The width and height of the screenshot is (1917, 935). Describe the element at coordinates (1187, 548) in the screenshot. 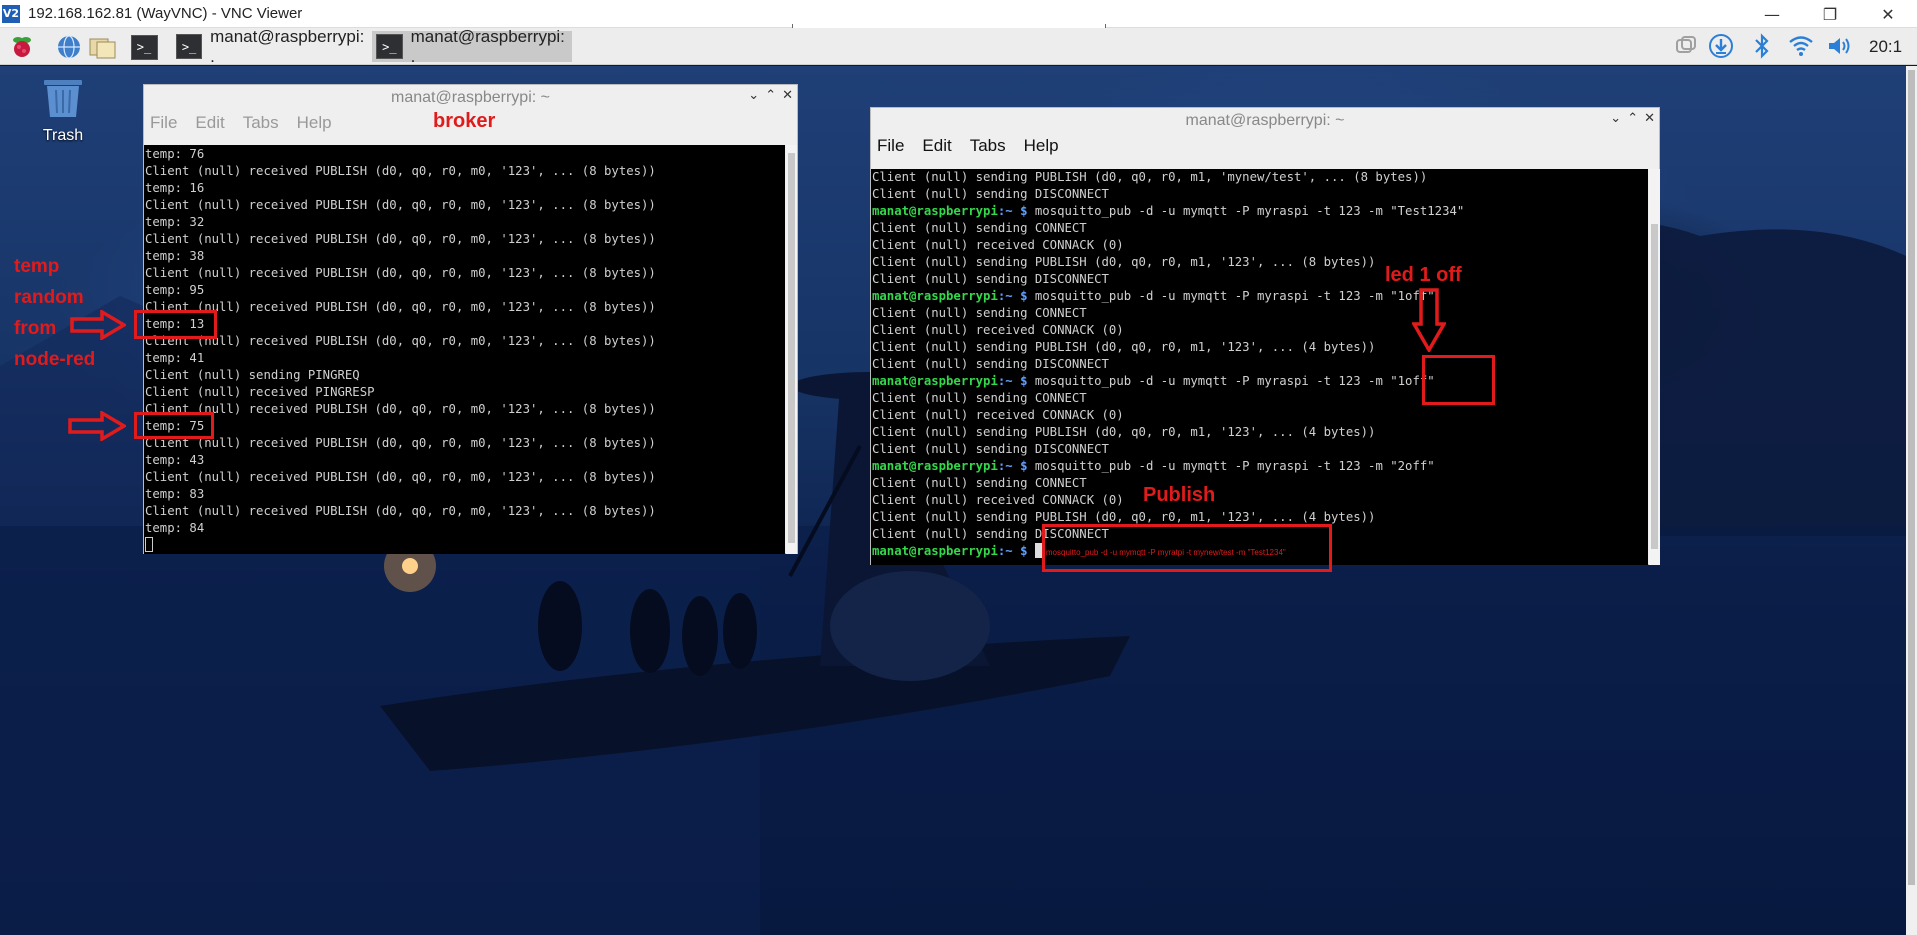

I see `highlight-publish-command` at that location.